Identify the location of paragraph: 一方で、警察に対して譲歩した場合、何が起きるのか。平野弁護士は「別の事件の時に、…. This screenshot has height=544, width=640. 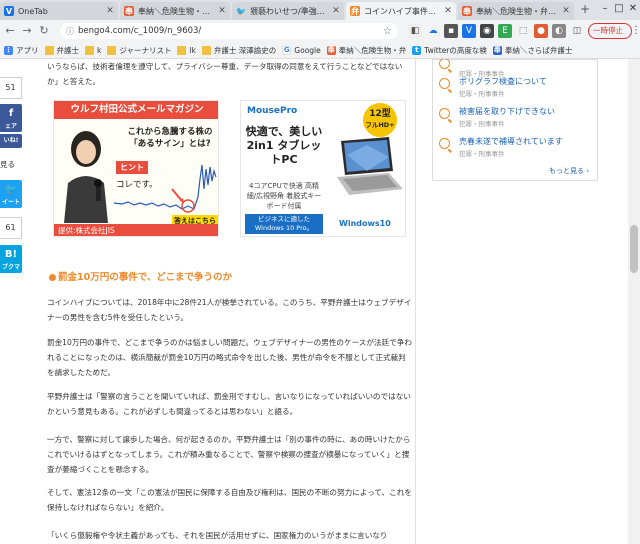
(229, 454).